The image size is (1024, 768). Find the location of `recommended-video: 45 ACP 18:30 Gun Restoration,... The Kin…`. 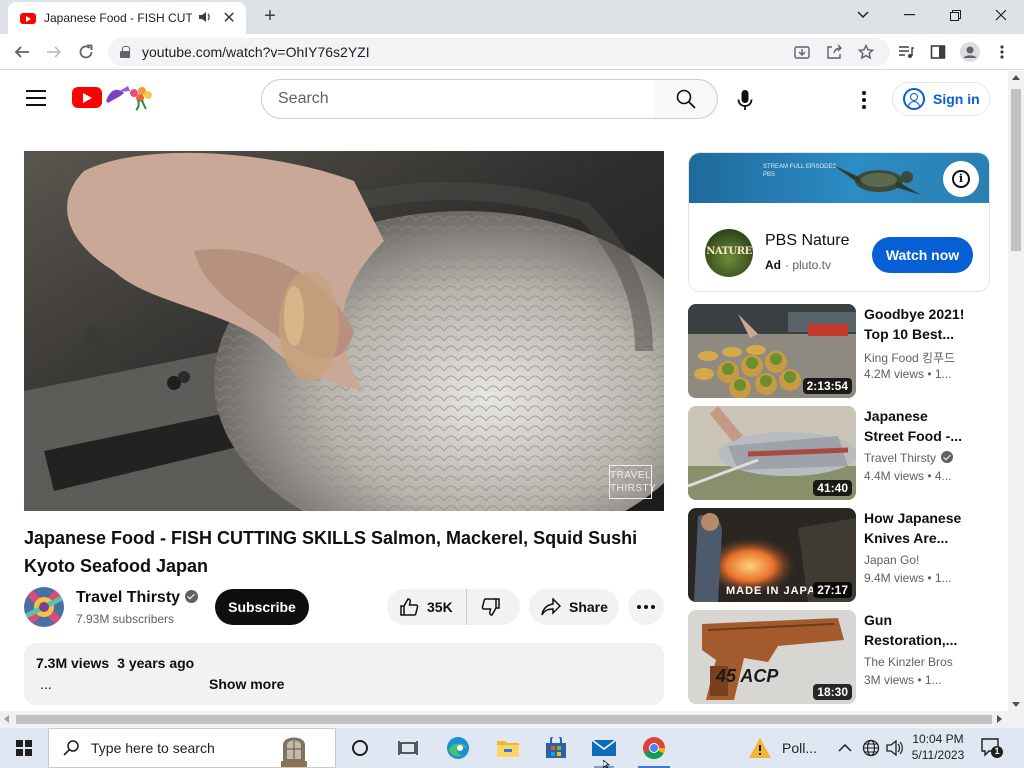

recommended-video: 45 ACP 18:30 Gun Restoration,... The Kin… is located at coordinates (839, 657).